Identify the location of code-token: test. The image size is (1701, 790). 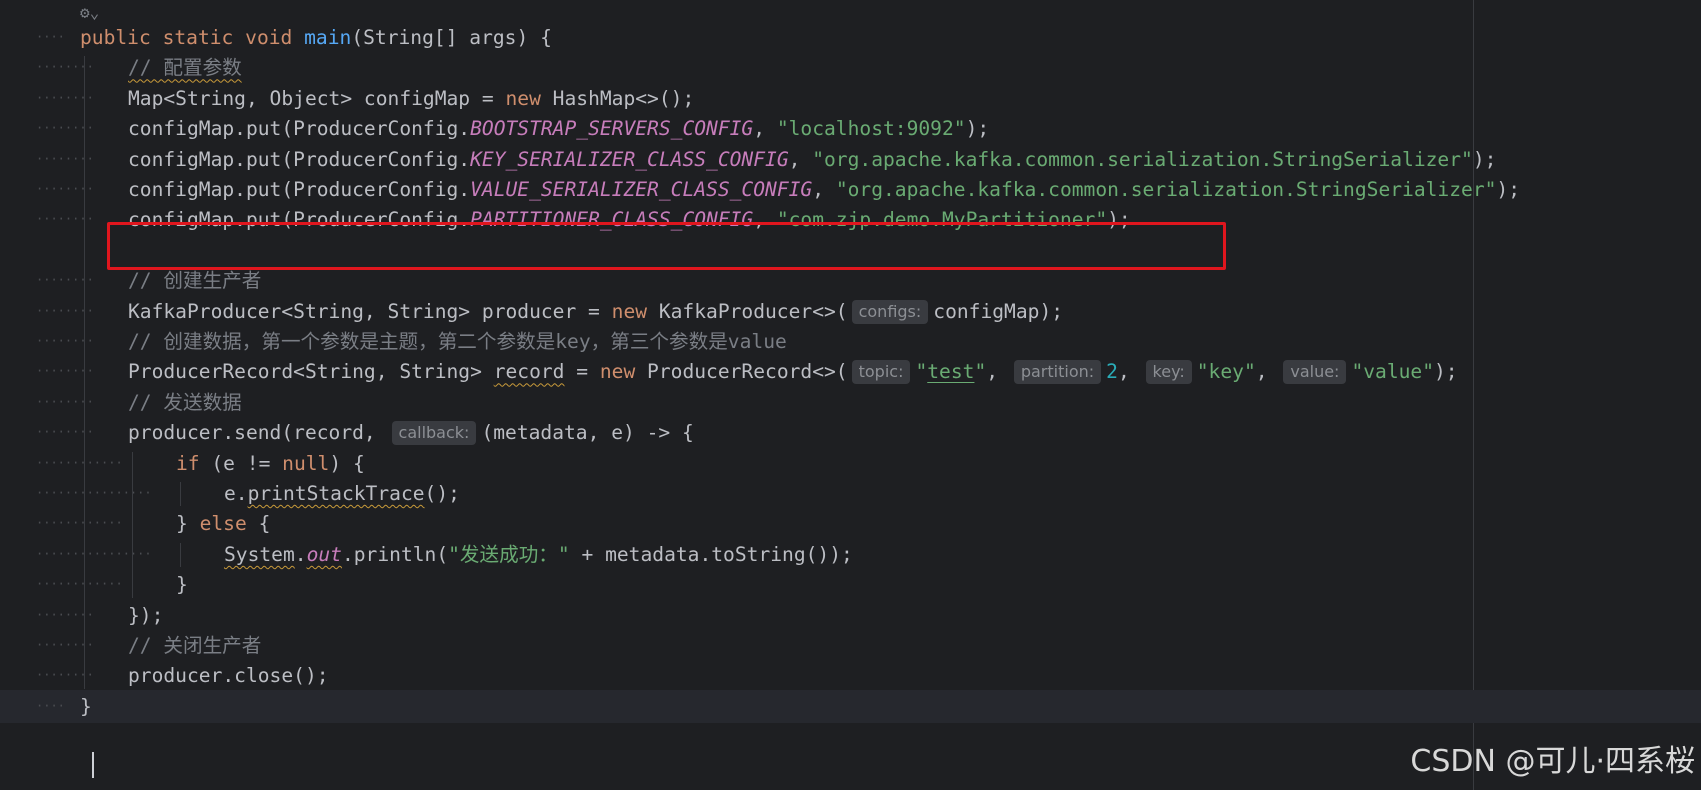
(951, 372).